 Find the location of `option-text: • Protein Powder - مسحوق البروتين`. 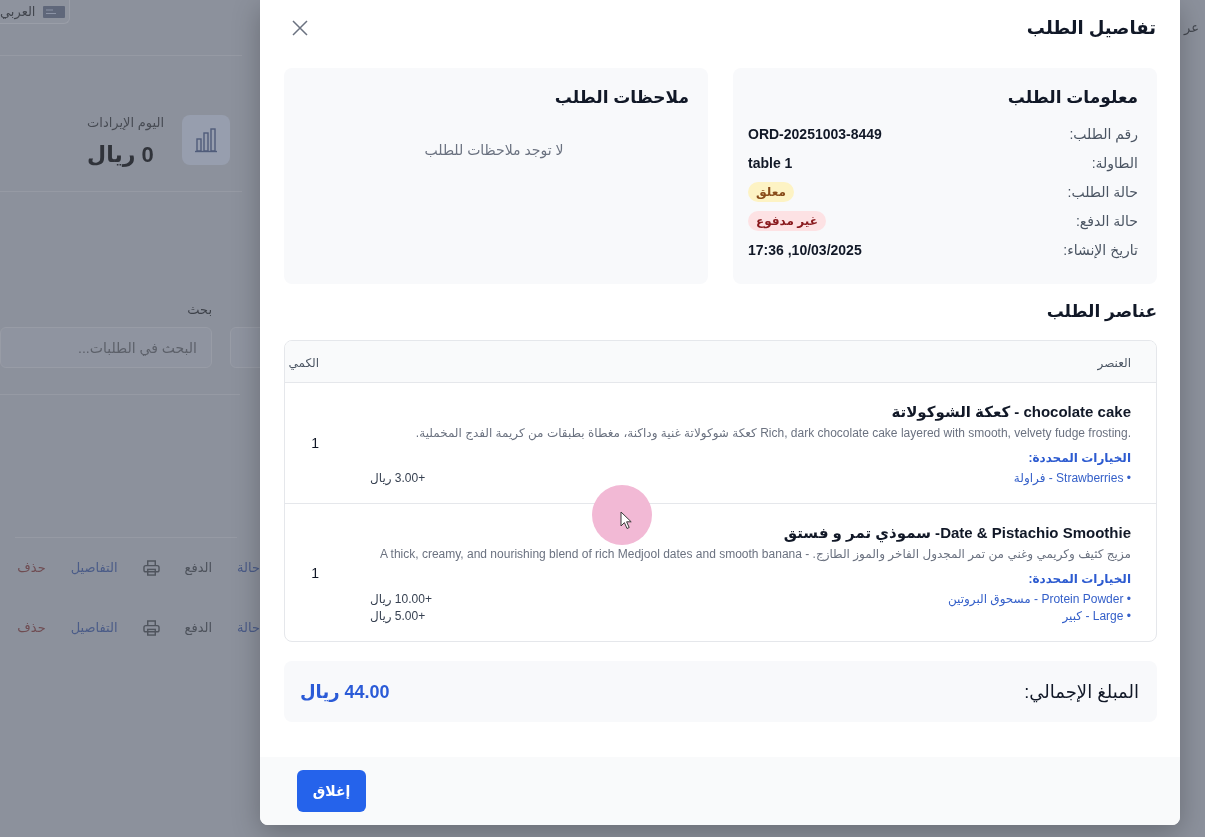

option-text: • Protein Powder - مسحوق البروتين is located at coordinates (1039, 599).